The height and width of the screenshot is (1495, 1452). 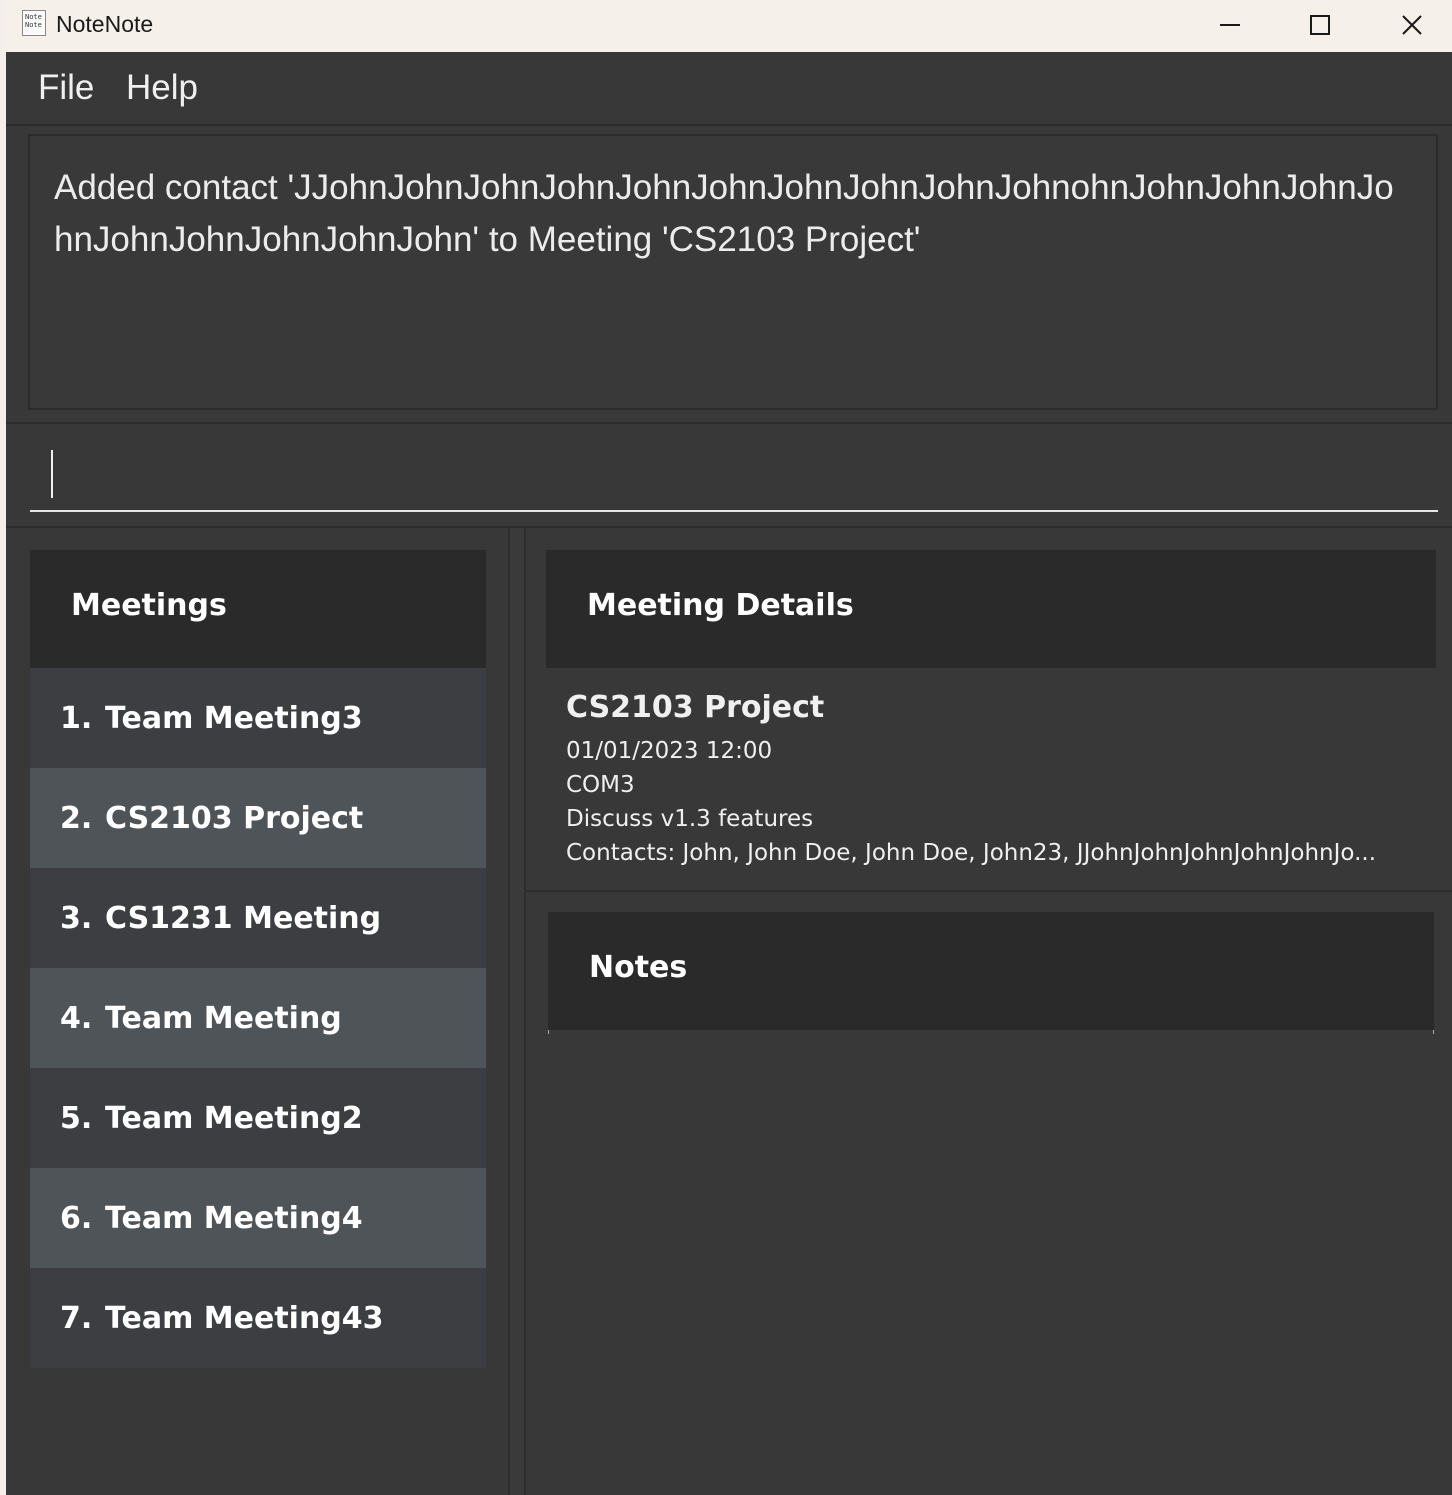 I want to click on minimize-button, so click(x=1230, y=25).